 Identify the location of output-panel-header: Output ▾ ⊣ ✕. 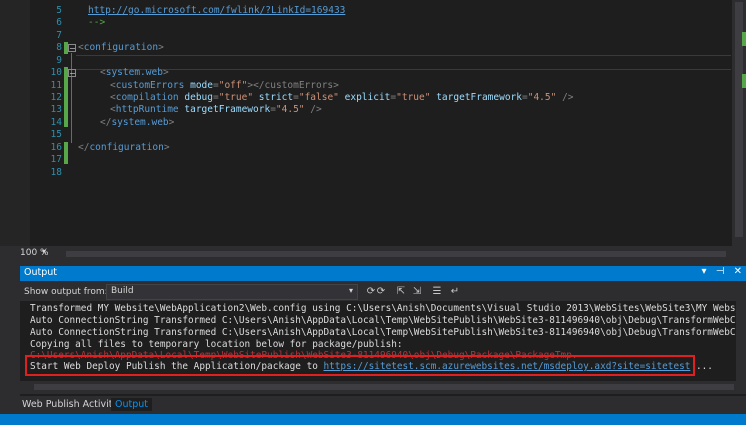
(383, 273).